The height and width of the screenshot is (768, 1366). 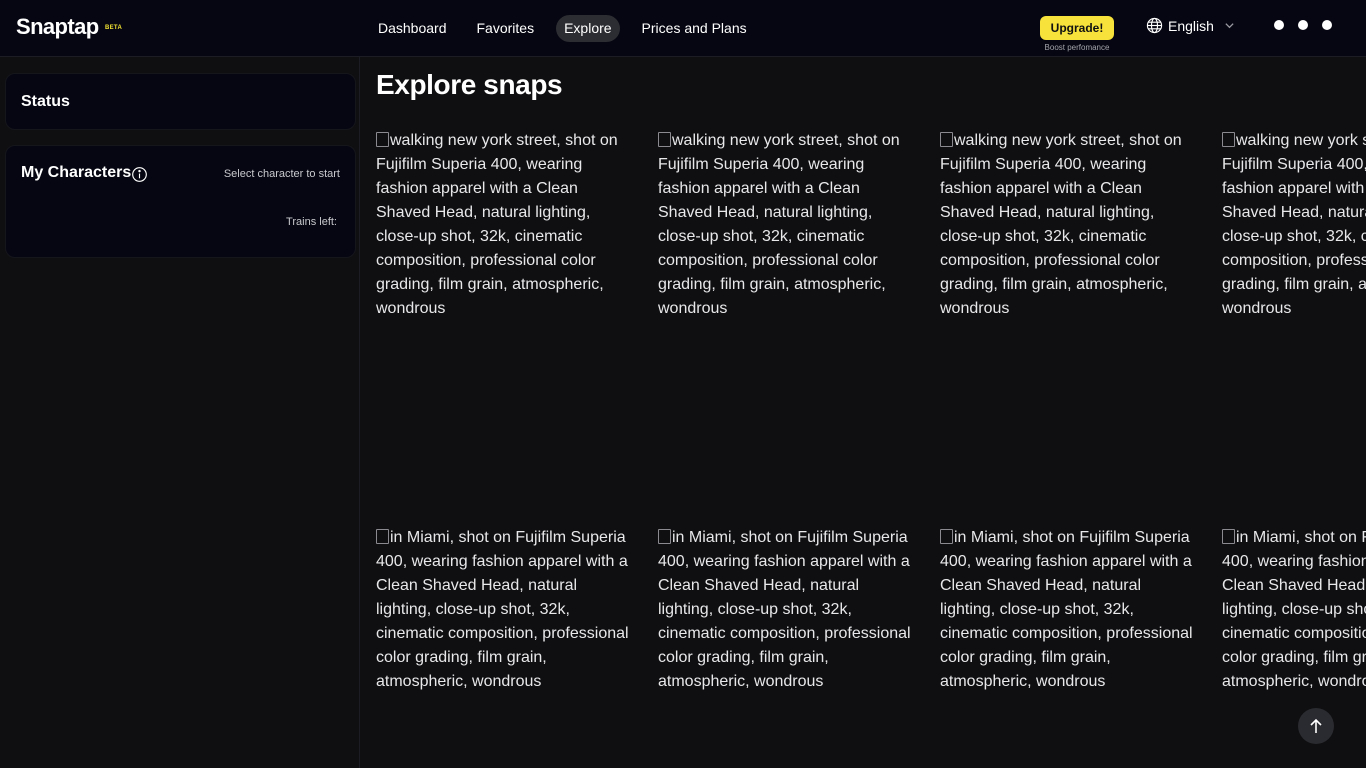 What do you see at coordinates (281, 174) in the screenshot?
I see `select-character-hint: Select character to start` at bounding box center [281, 174].